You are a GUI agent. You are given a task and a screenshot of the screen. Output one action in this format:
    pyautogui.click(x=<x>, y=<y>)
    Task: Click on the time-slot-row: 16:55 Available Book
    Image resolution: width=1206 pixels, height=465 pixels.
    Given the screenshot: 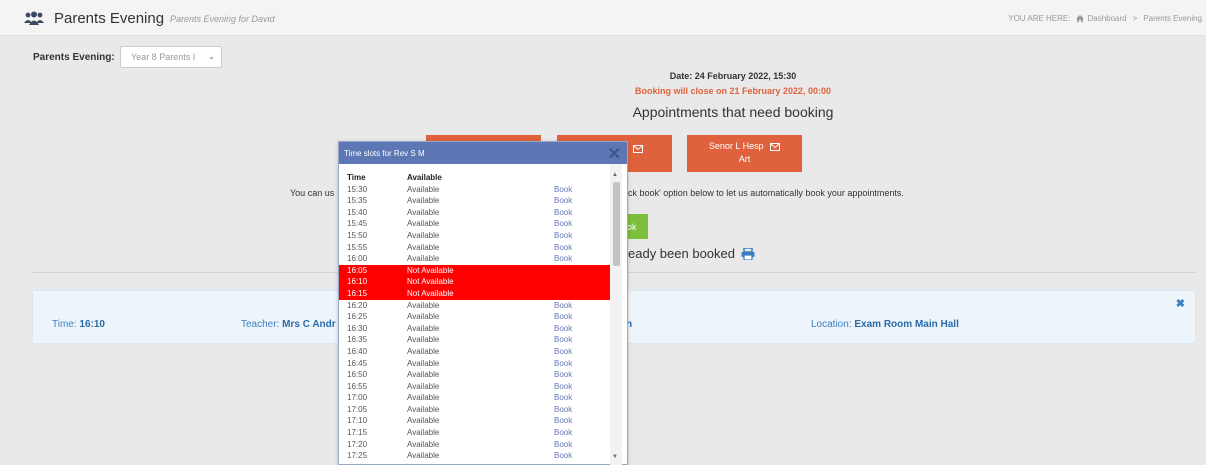 What is the action you would take?
    pyautogui.click(x=474, y=387)
    